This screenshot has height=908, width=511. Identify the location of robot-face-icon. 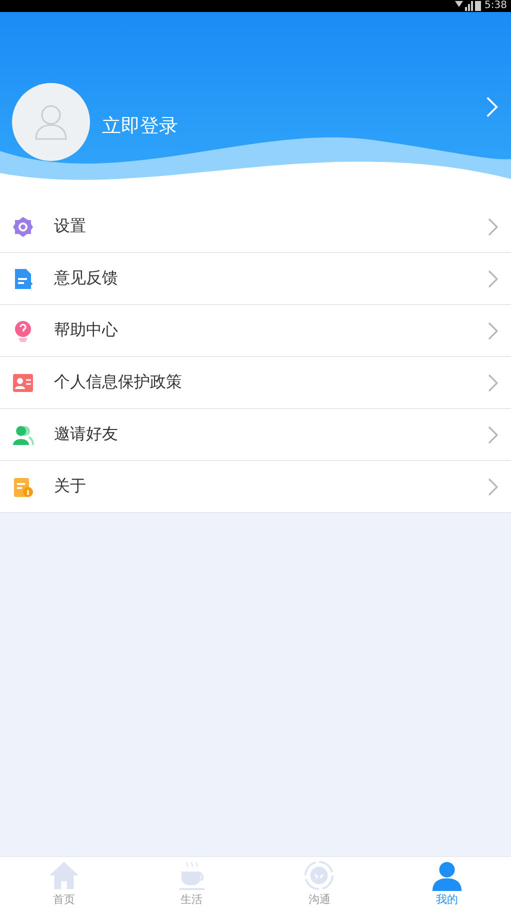
(319, 875).